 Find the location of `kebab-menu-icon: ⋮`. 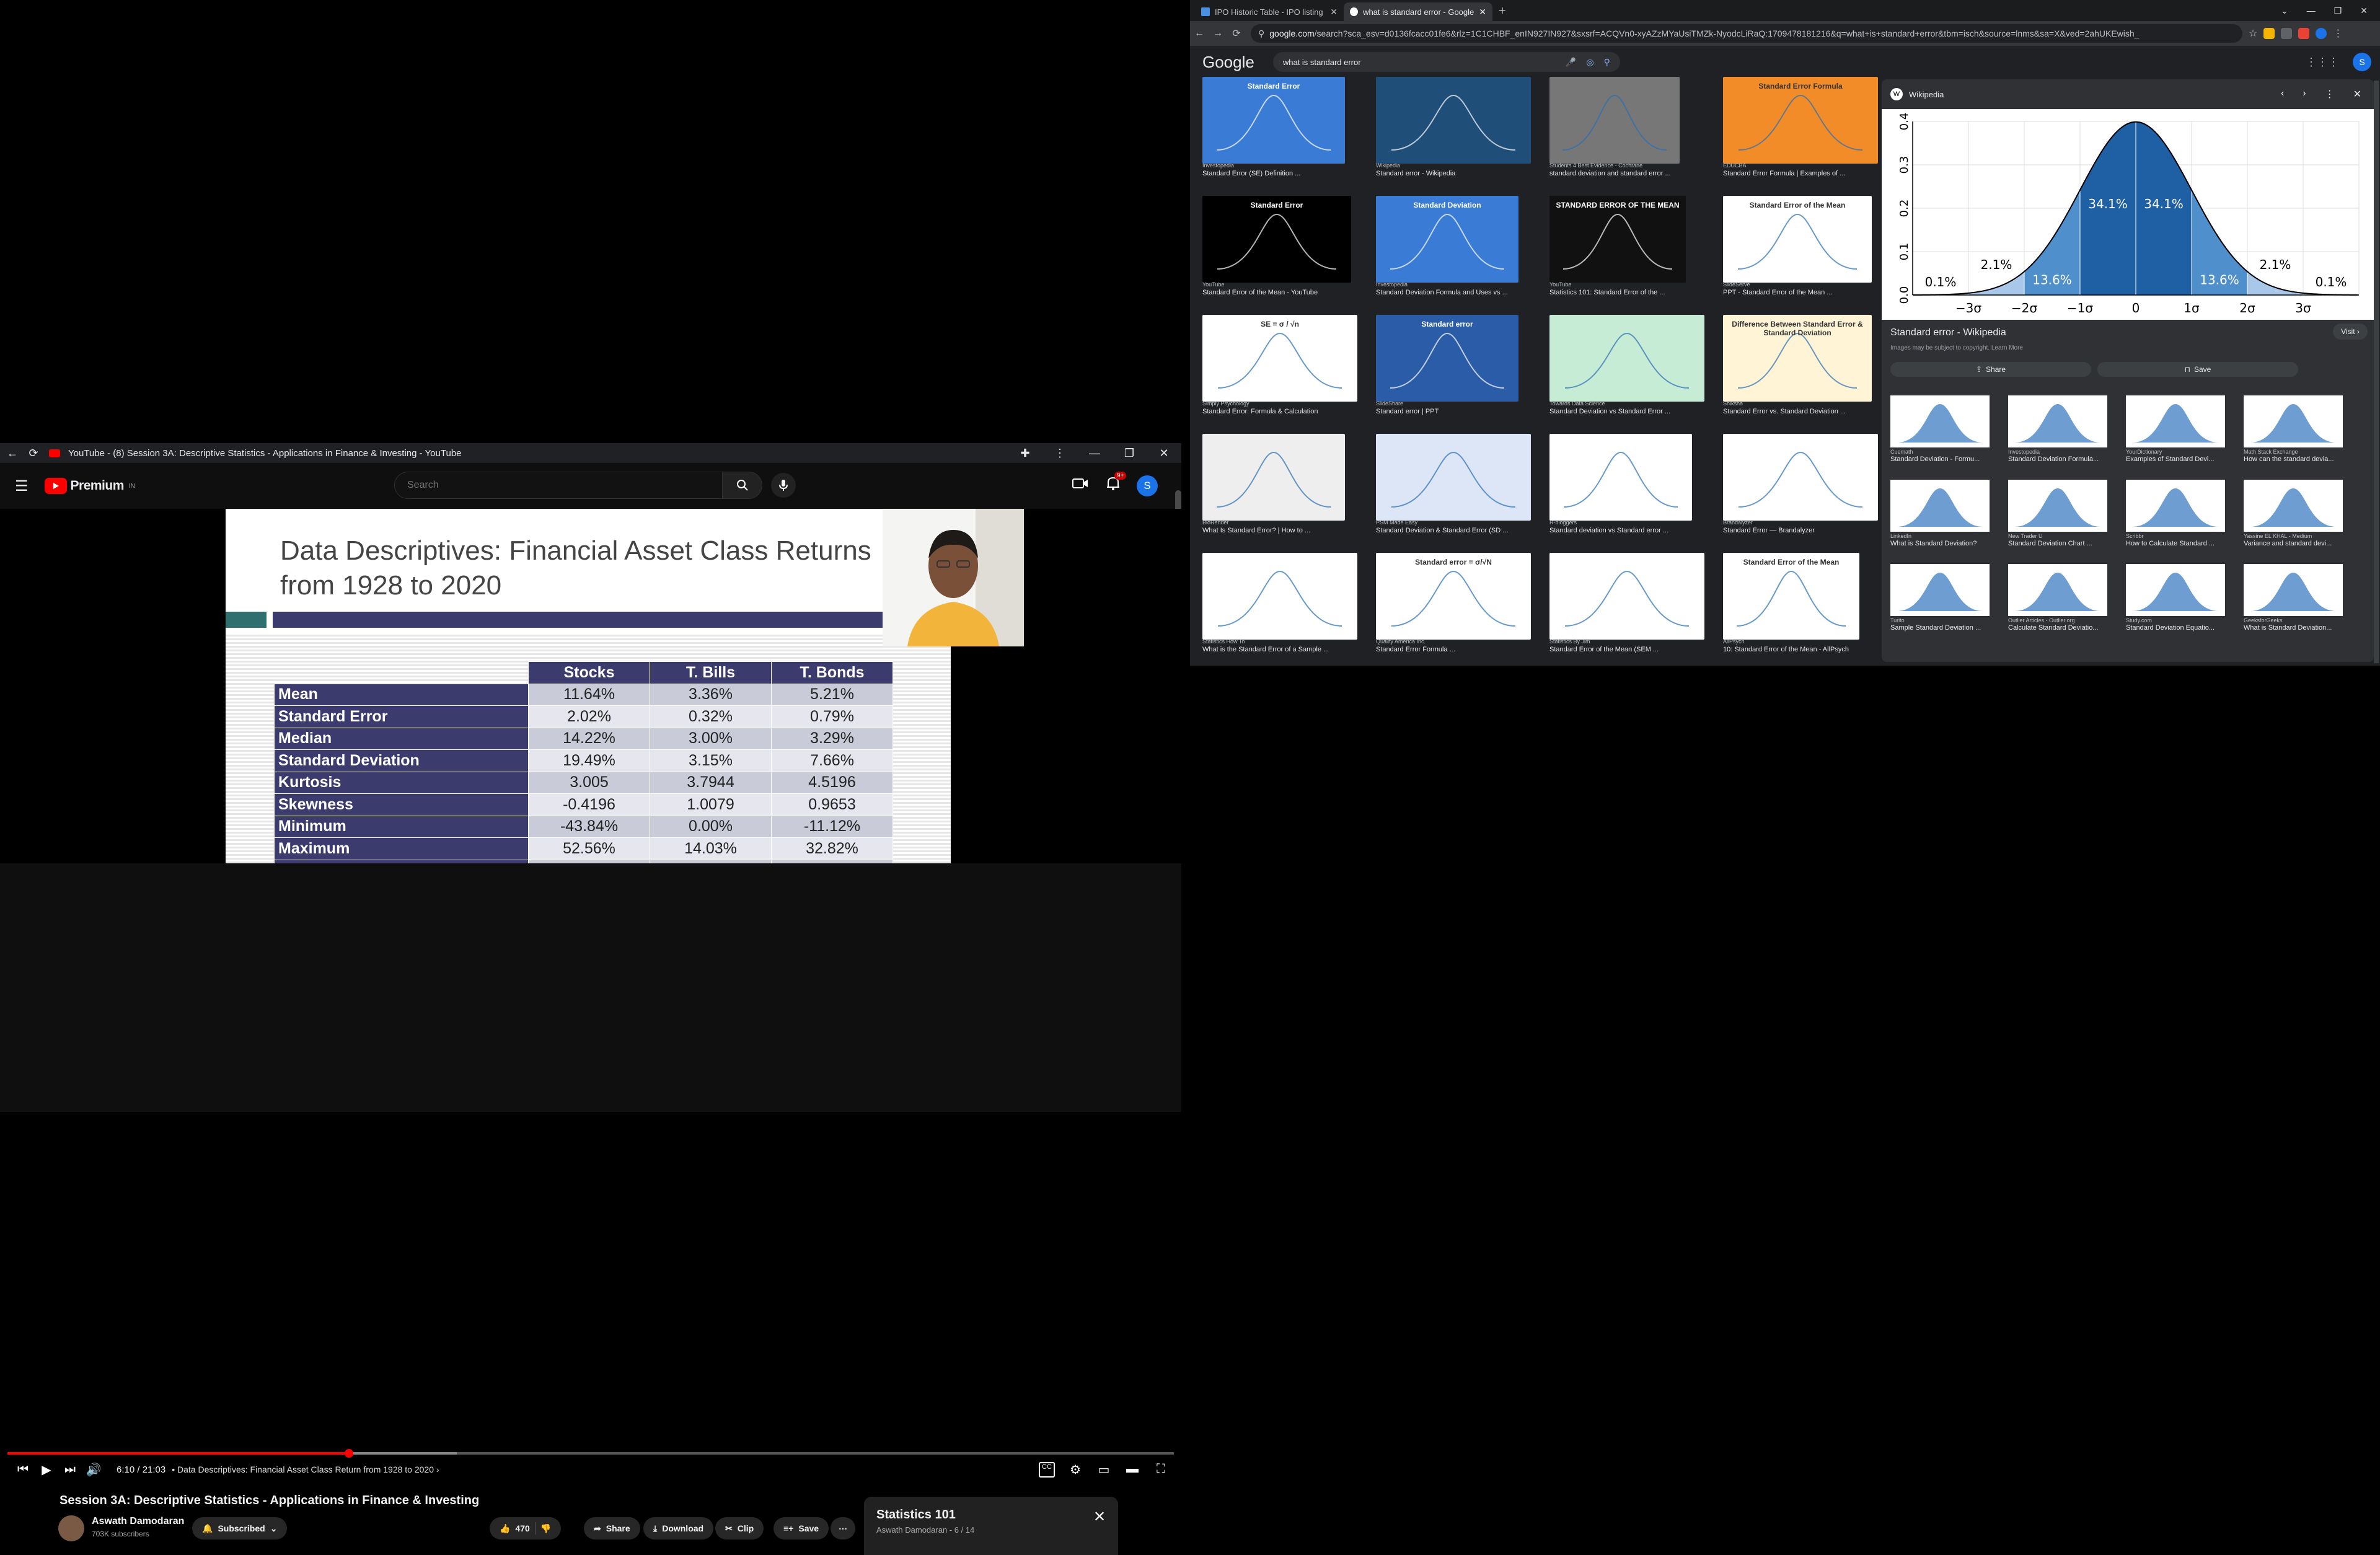

kebab-menu-icon: ⋮ is located at coordinates (2338, 33).